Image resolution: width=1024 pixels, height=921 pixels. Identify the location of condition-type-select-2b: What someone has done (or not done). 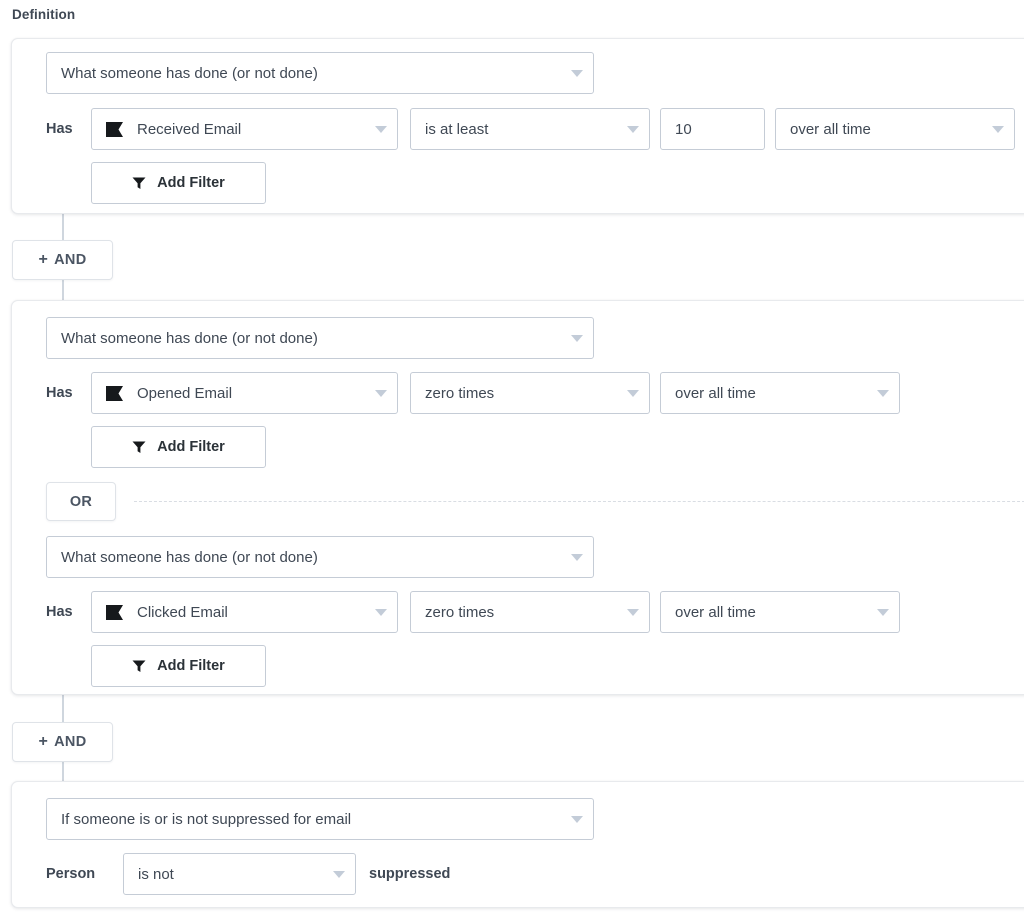
(320, 557).